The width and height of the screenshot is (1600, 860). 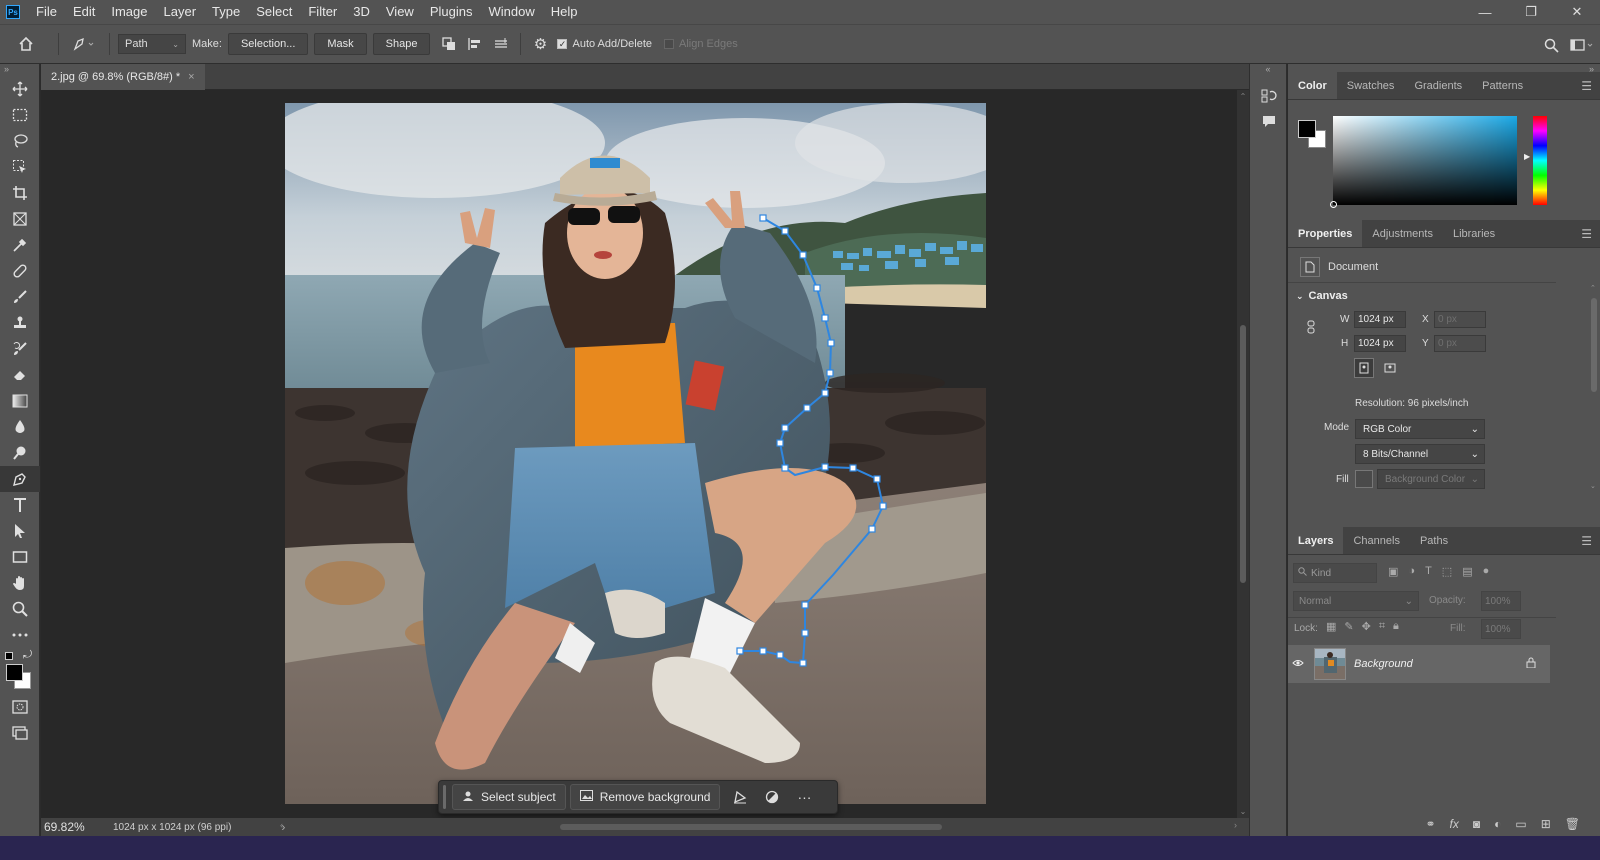 I want to click on lasso-tool-icon, so click(x=20, y=141).